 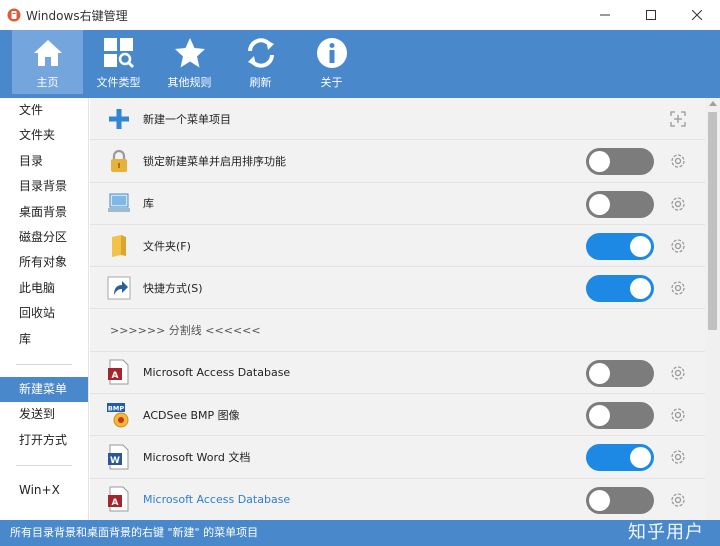 What do you see at coordinates (397, 330) in the screenshot?
I see `separator-row: >>>>>> 分割线 <<<<<<` at bounding box center [397, 330].